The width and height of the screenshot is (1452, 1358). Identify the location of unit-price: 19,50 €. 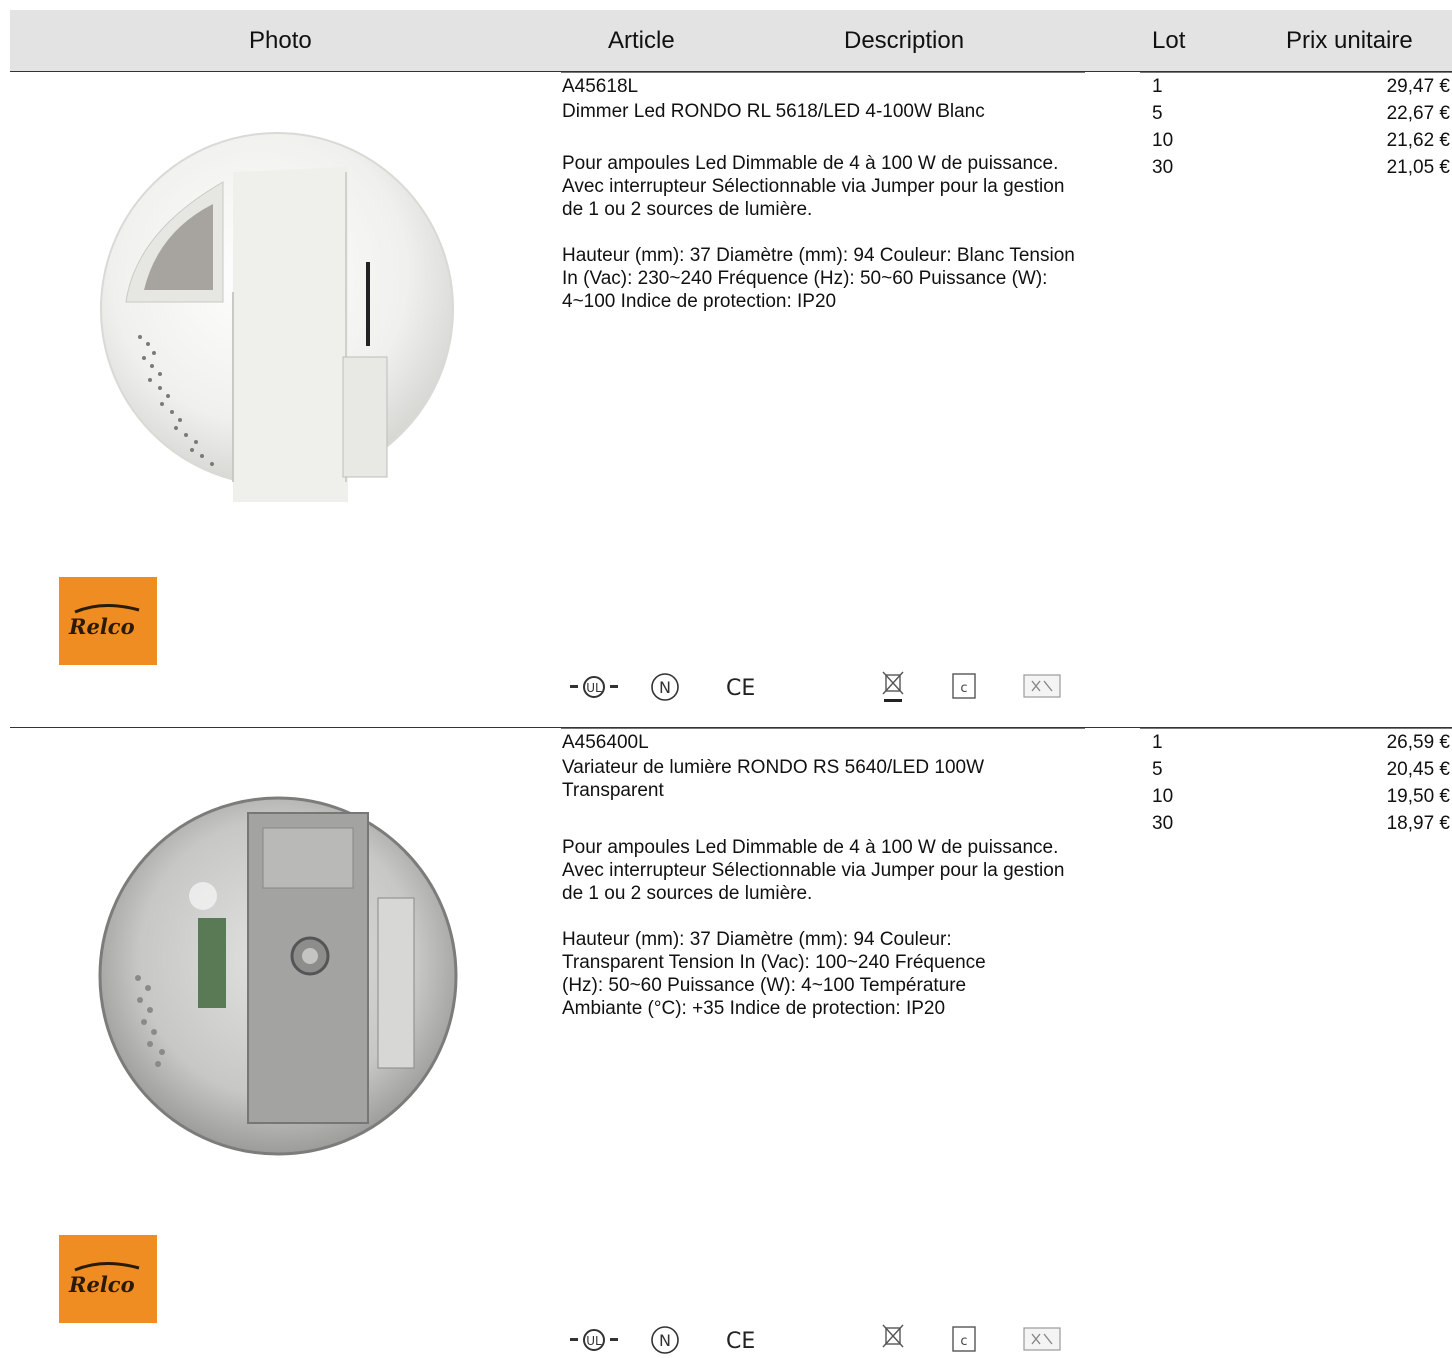
(1418, 796).